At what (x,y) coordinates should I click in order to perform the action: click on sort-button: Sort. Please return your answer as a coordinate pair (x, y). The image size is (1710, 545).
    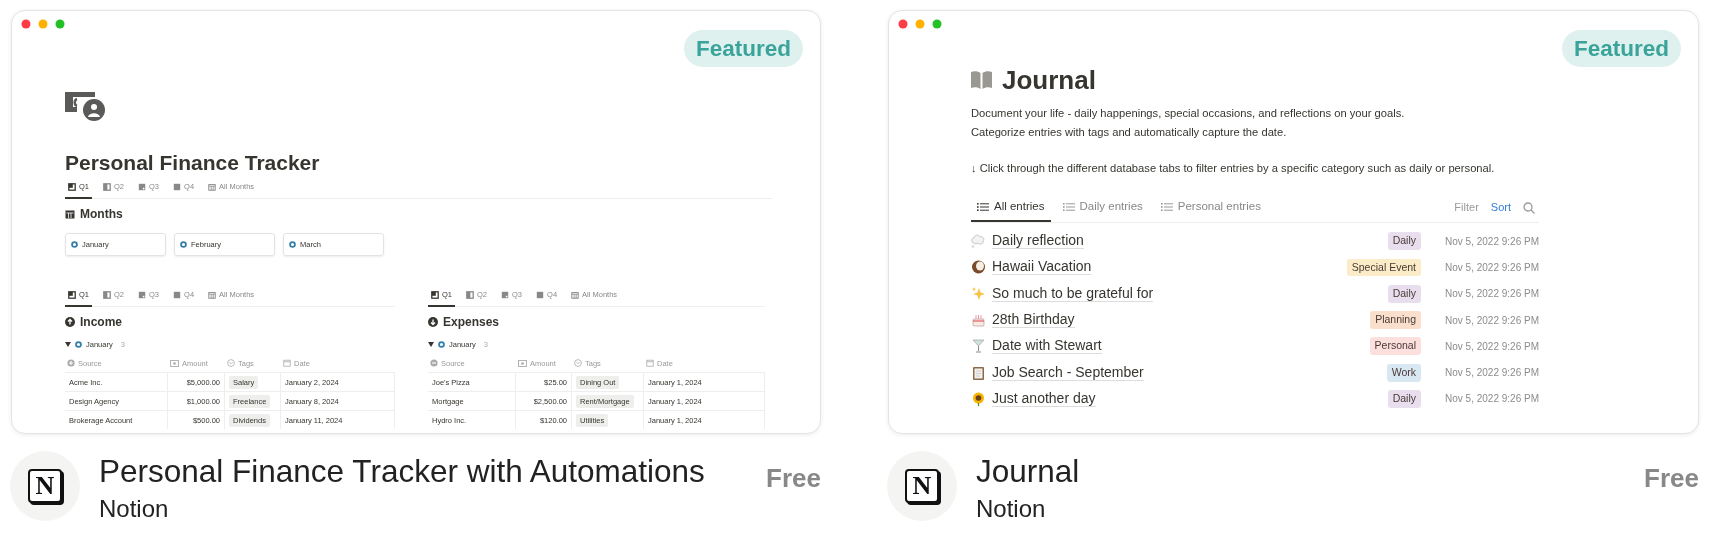
    Looking at the image, I should click on (1500, 207).